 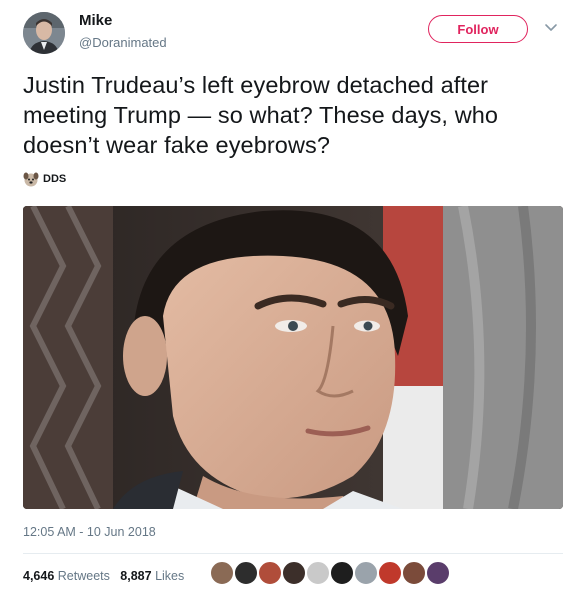 What do you see at coordinates (551, 27) in the screenshot?
I see `chevron-down-icon` at bounding box center [551, 27].